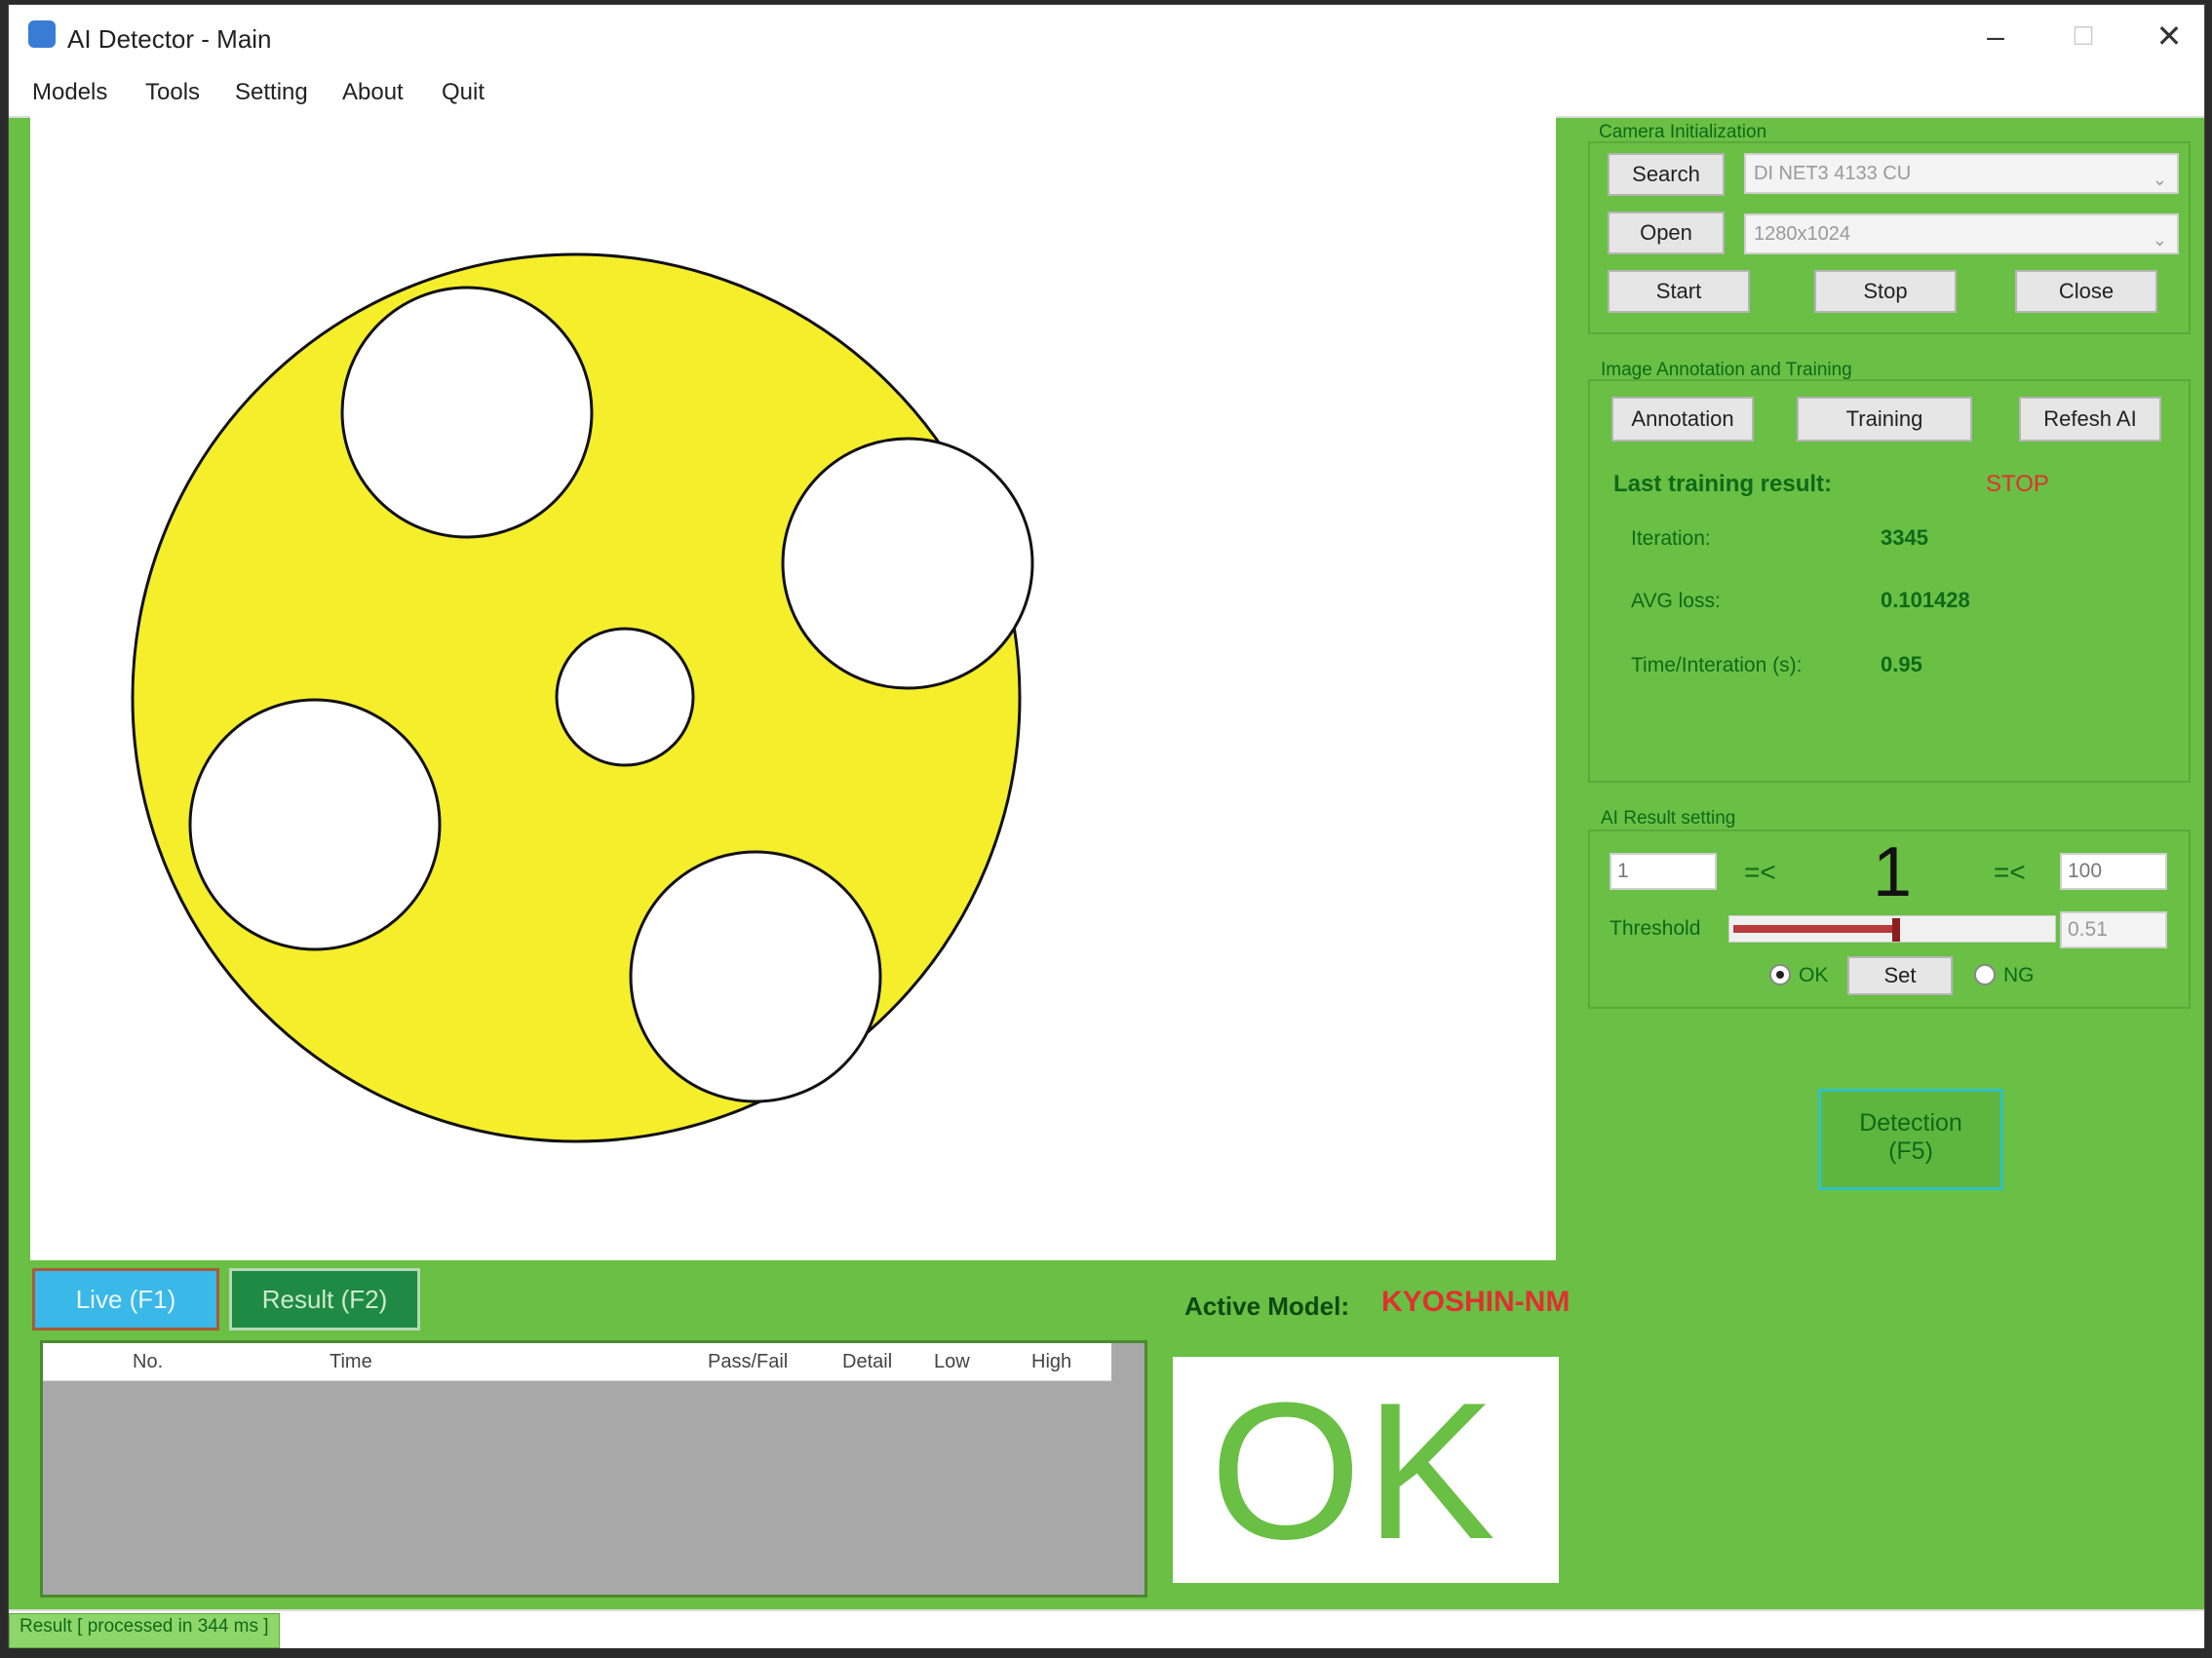 The width and height of the screenshot is (2212, 1658). What do you see at coordinates (1910, 1151) in the screenshot?
I see `detection-label-line2: (F5)` at bounding box center [1910, 1151].